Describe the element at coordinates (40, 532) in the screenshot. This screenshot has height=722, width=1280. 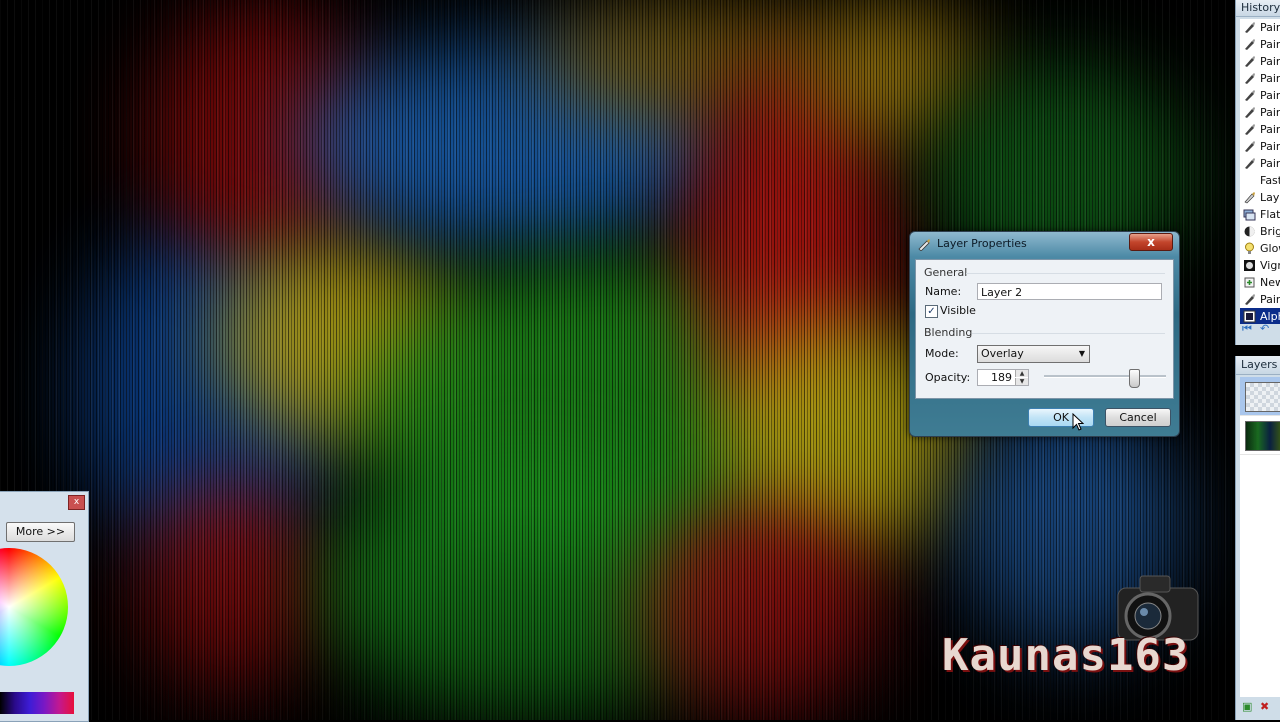
I see `more-button: More >>` at that location.